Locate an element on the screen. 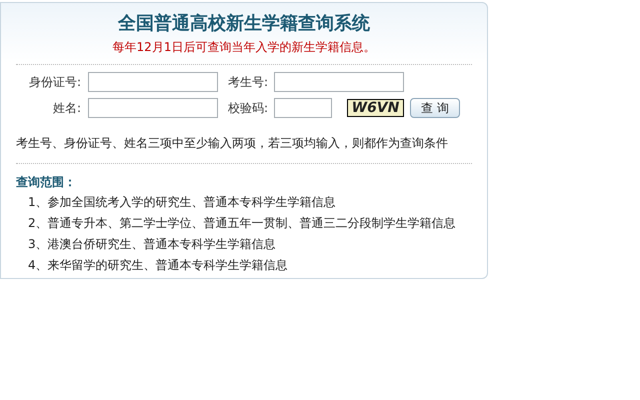  scope-item: 1、参加全国统考入学的研究生、普通本专科学生学籍信息 is located at coordinates (182, 202).